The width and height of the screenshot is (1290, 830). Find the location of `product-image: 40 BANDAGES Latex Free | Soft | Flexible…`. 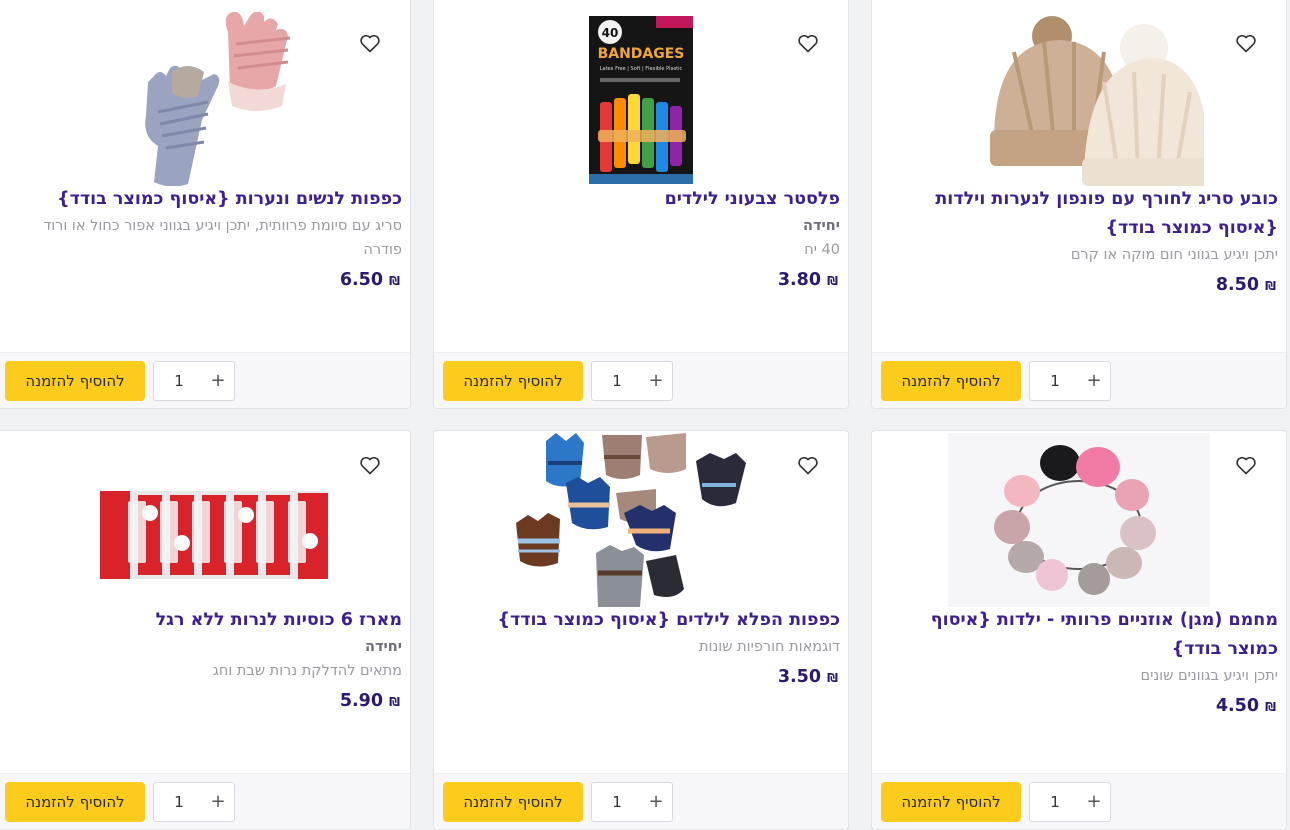

product-image: 40 BANDAGES Latex Free | Soft | Flexible… is located at coordinates (641, 99).